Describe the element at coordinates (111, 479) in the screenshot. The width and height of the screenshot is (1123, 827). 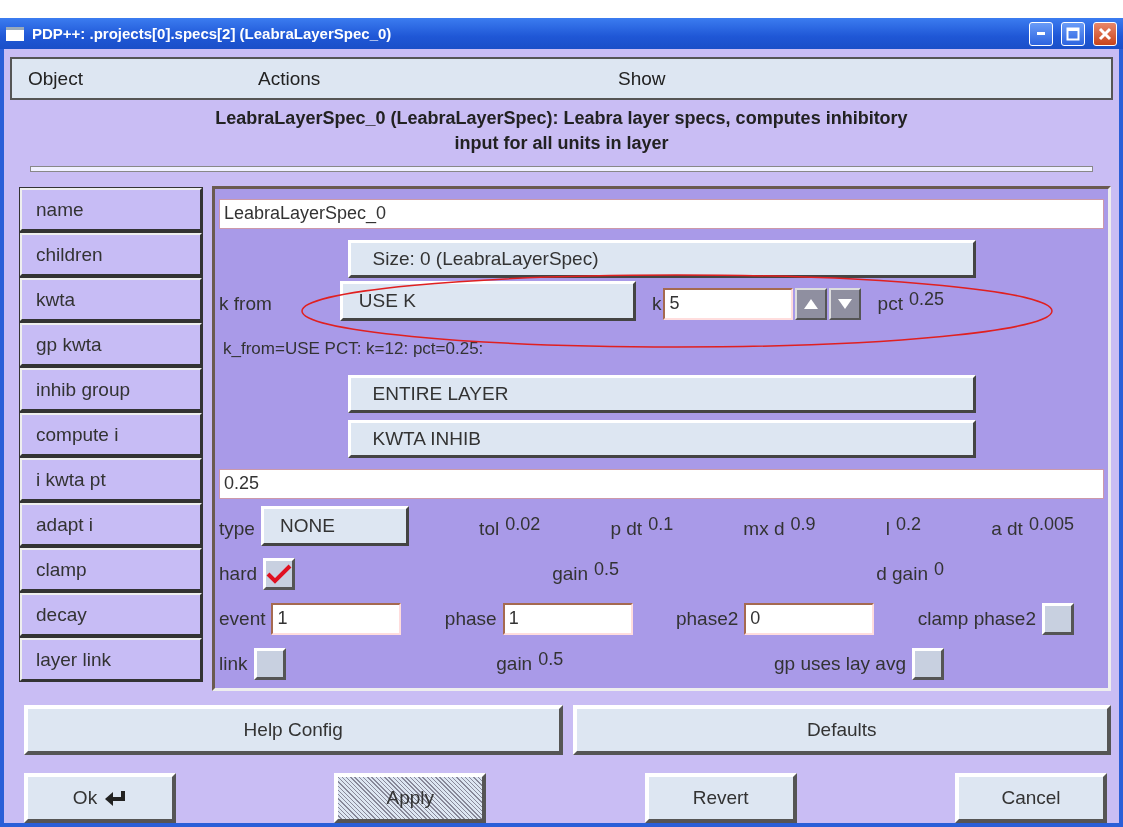
I see `field-name-button: i kwta pt` at that location.